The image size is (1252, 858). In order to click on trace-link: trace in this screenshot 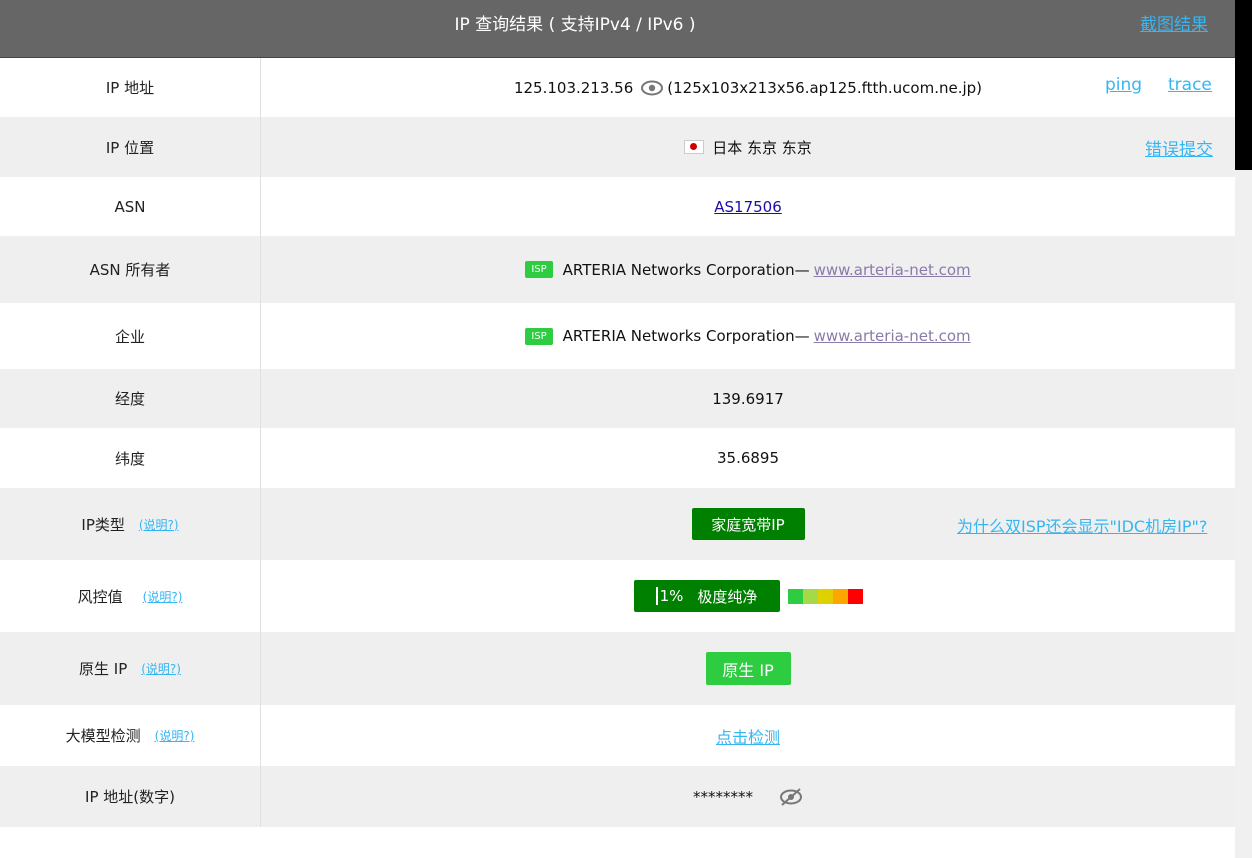, I will do `click(1190, 85)`.